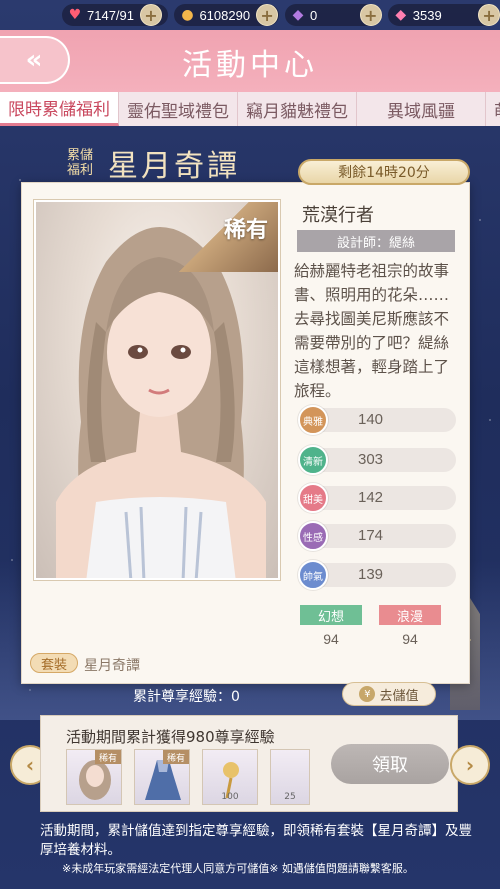 This screenshot has height=889, width=500. What do you see at coordinates (313, 575) in the screenshot?
I see `stat-cool-badge: 帥氣` at bounding box center [313, 575].